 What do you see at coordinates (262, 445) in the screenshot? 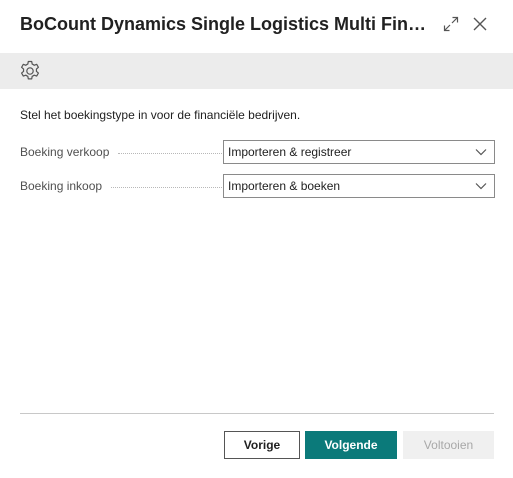
I see `previous-button: Vorige` at bounding box center [262, 445].